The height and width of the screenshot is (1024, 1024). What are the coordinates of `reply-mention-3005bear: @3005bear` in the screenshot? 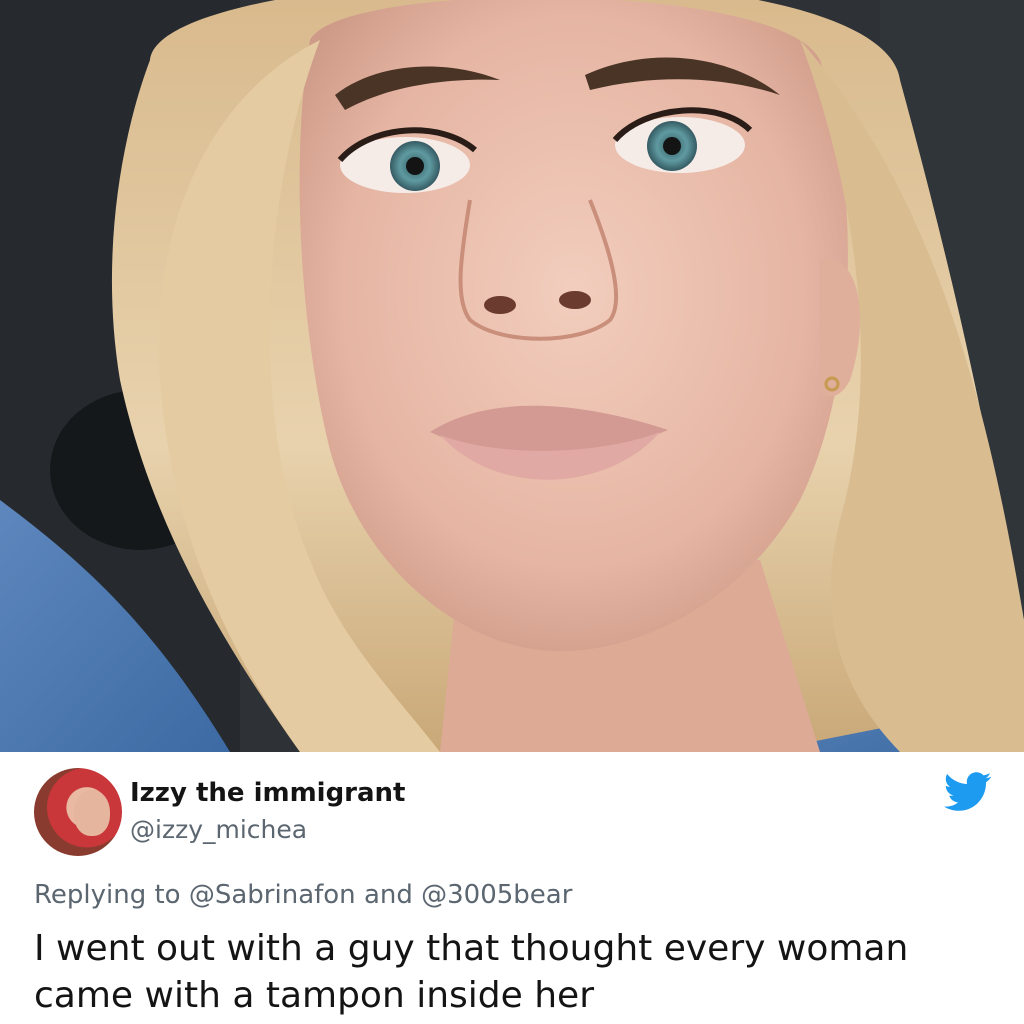 It's located at (496, 895).